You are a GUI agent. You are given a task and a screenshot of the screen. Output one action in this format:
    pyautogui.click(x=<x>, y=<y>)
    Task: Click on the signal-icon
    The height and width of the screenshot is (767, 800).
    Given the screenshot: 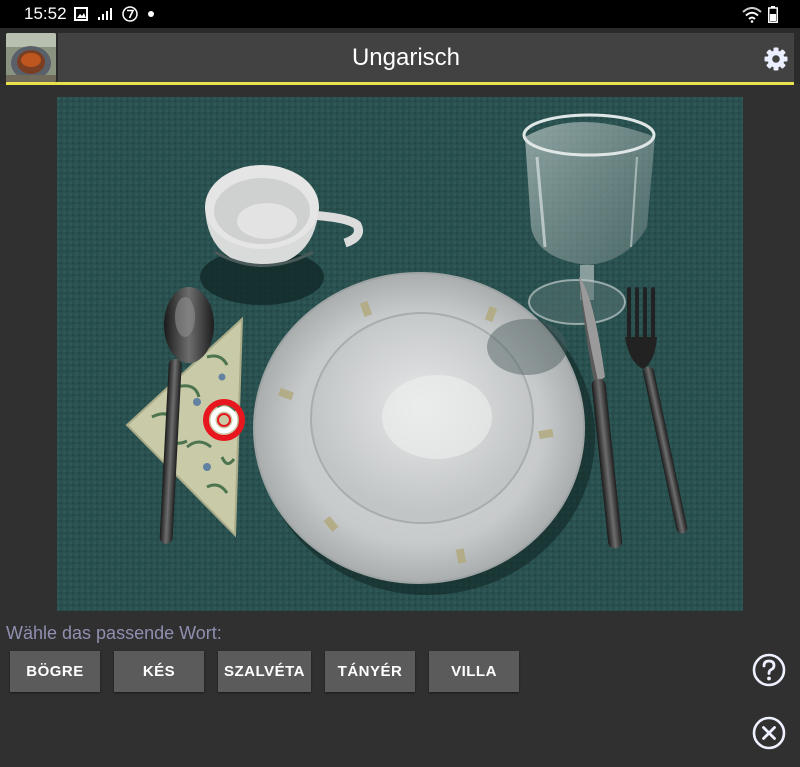 What is the action you would take?
    pyautogui.click(x=105, y=14)
    